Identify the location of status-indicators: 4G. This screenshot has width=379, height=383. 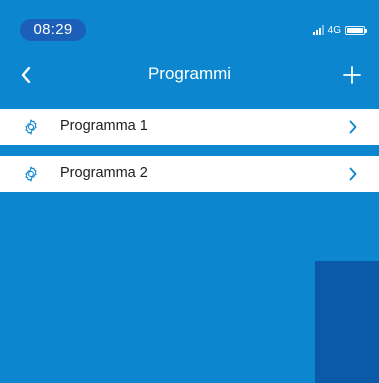
(339, 30).